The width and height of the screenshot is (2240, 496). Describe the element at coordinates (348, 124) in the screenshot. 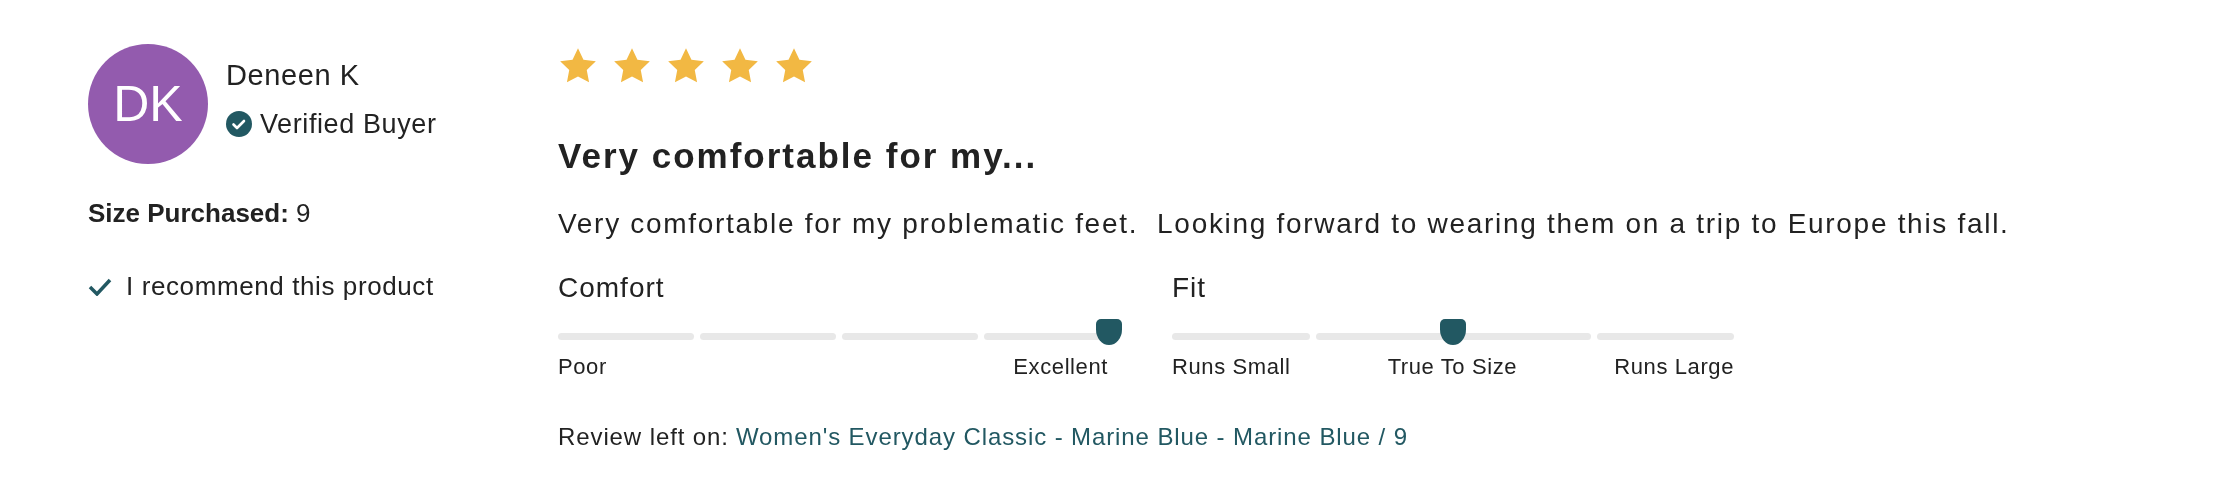

I see `verified-label: Verified Buyer` at that location.